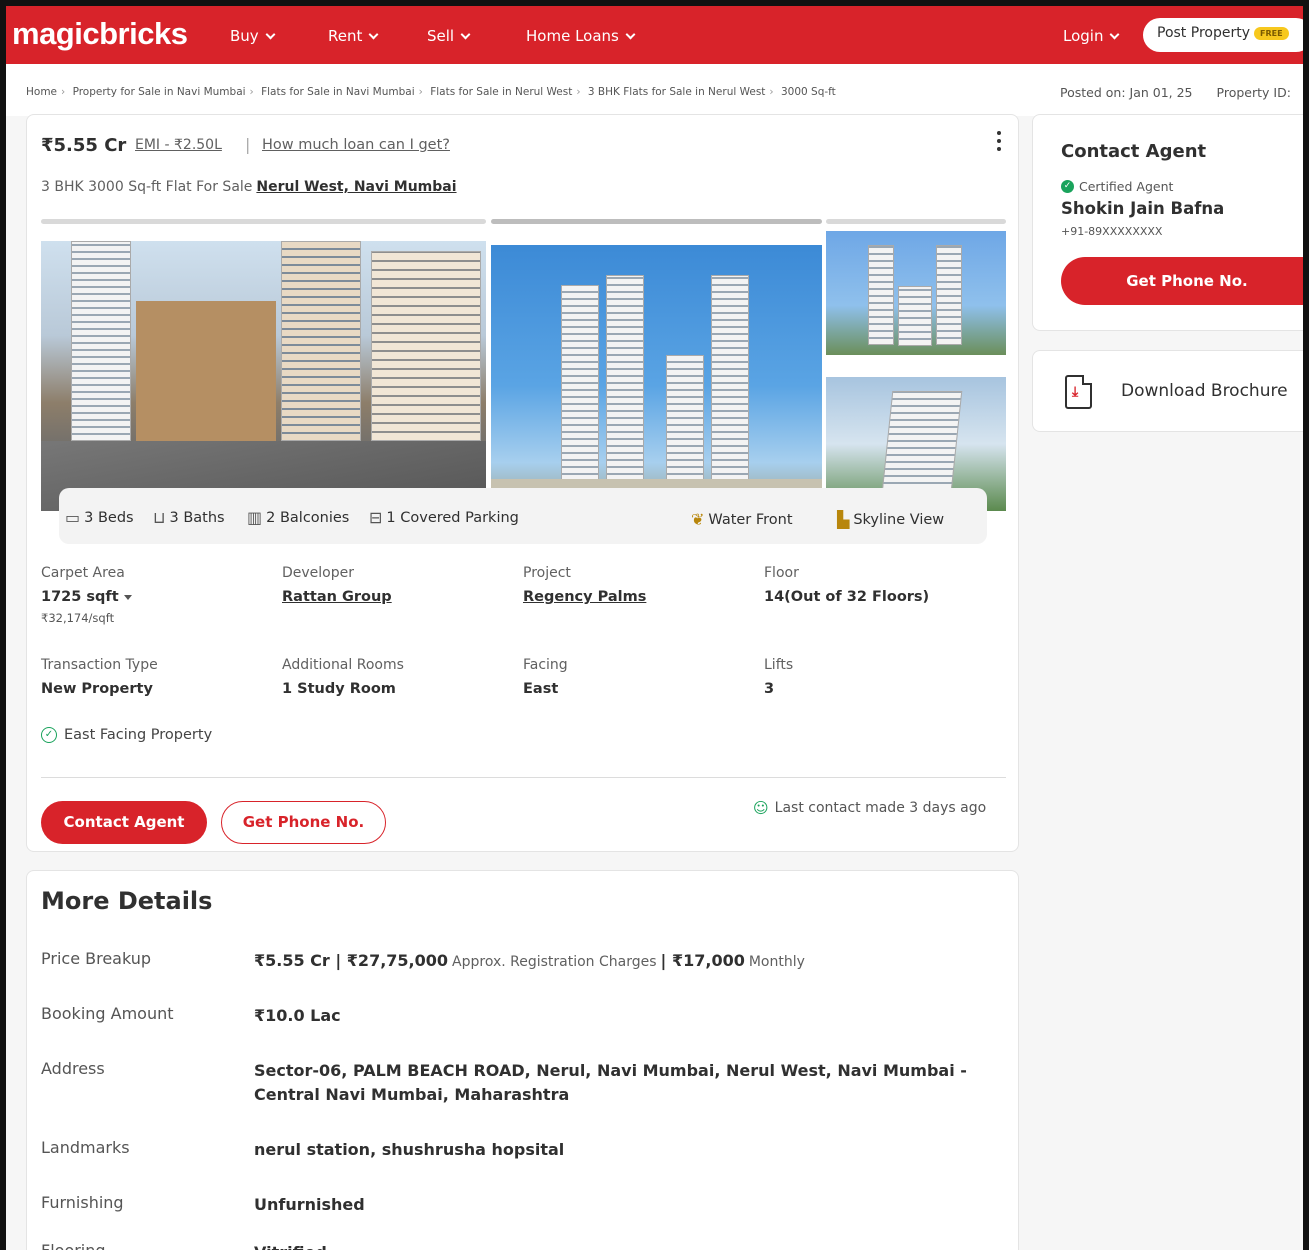 This screenshot has height=1250, width=1309. What do you see at coordinates (698, 519) in the screenshot?
I see `palm-tree-icon: ❦` at bounding box center [698, 519].